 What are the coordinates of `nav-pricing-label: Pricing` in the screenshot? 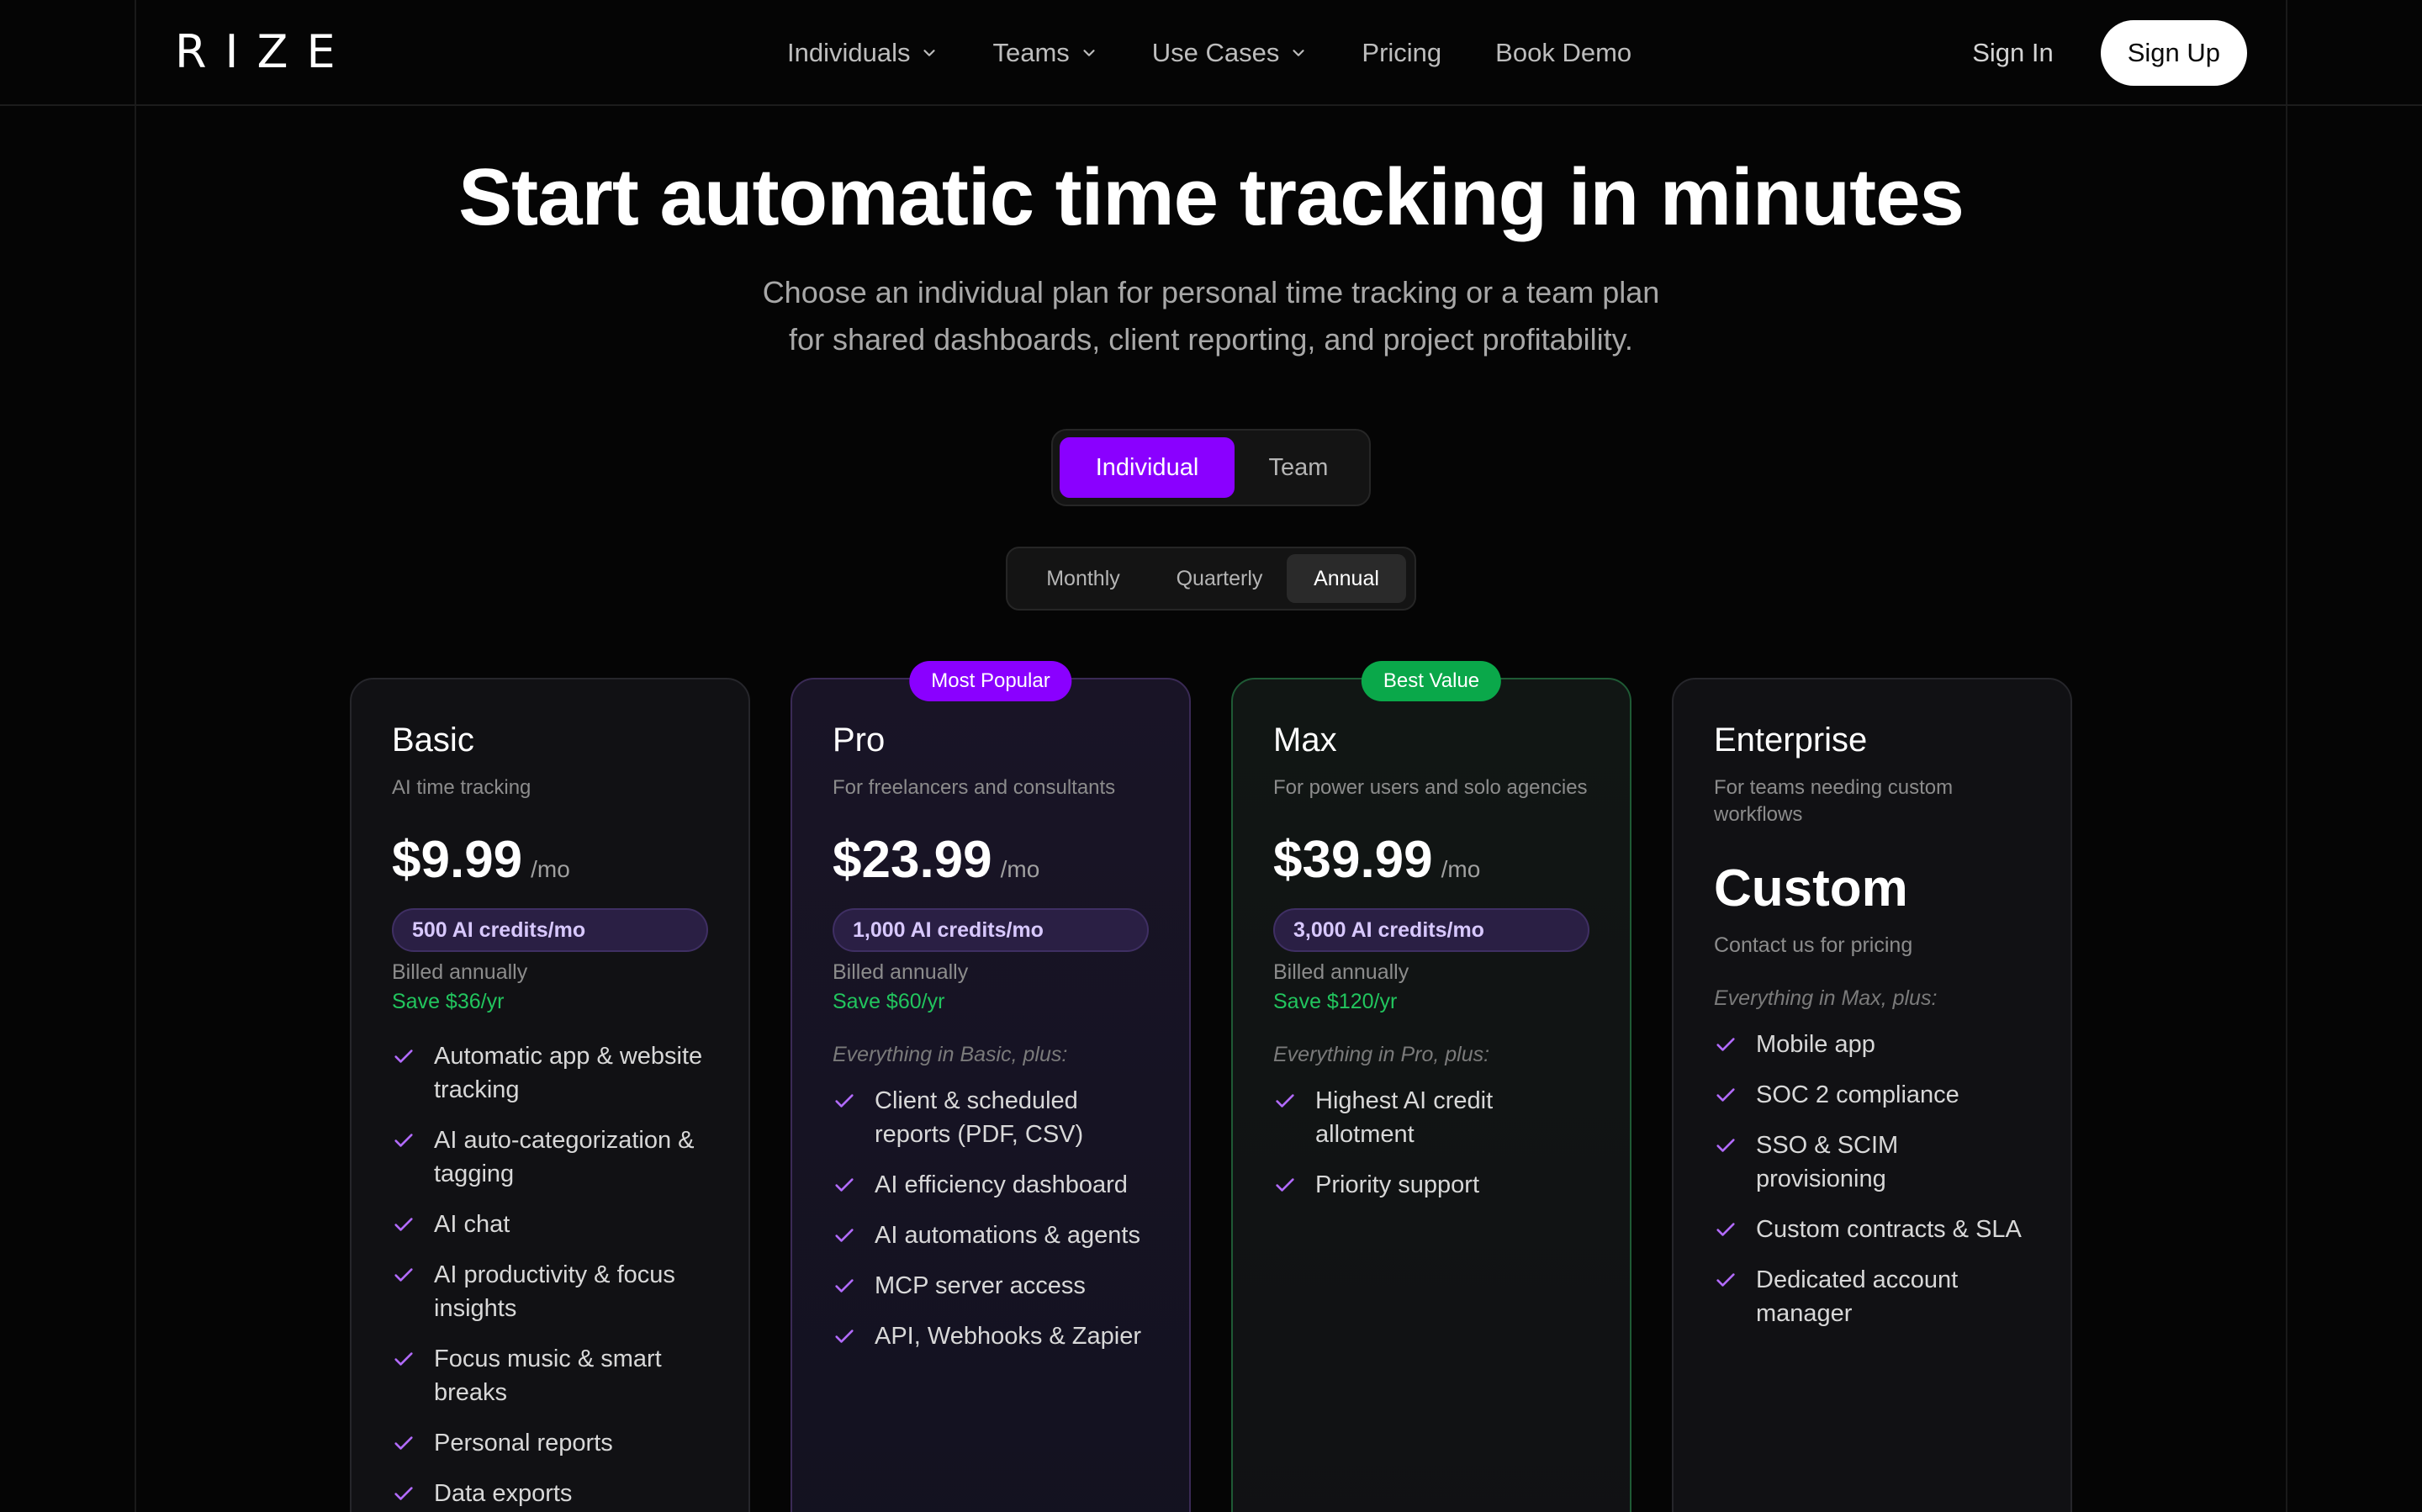 It's located at (1402, 52).